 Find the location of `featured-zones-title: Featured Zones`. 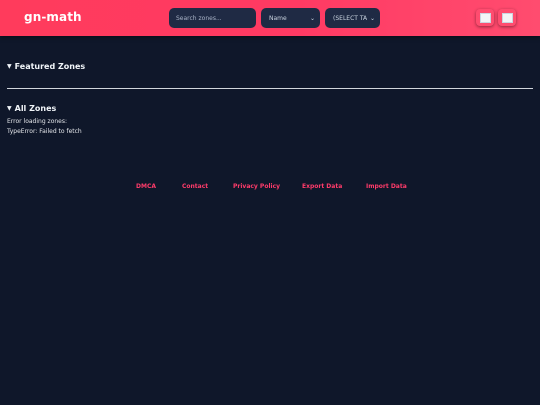

featured-zones-title: Featured Zones is located at coordinates (50, 66).